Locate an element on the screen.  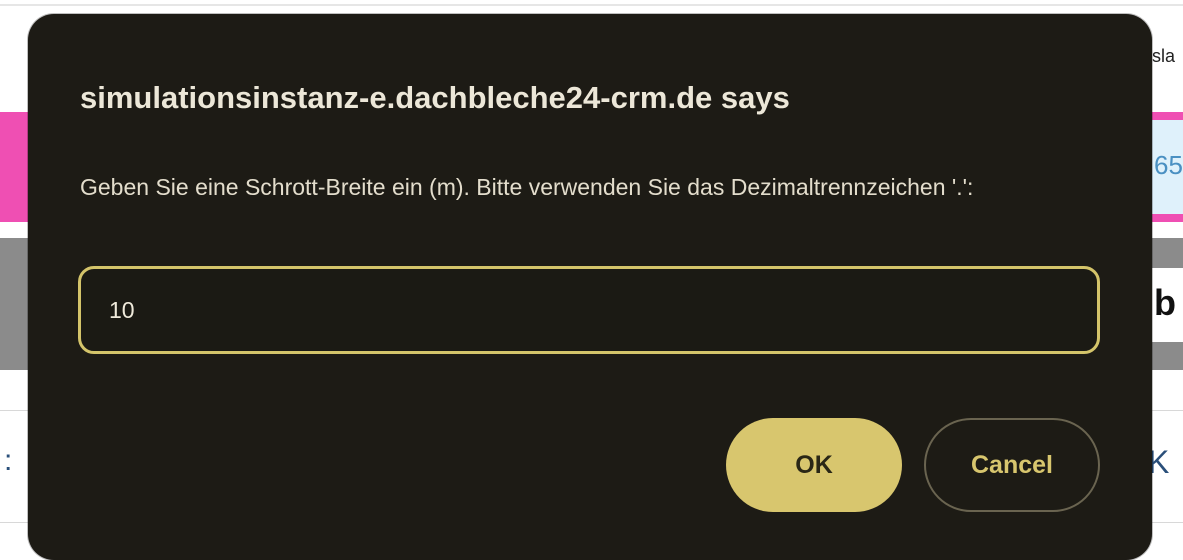
background-input-text: b is located at coordinates (1165, 302).